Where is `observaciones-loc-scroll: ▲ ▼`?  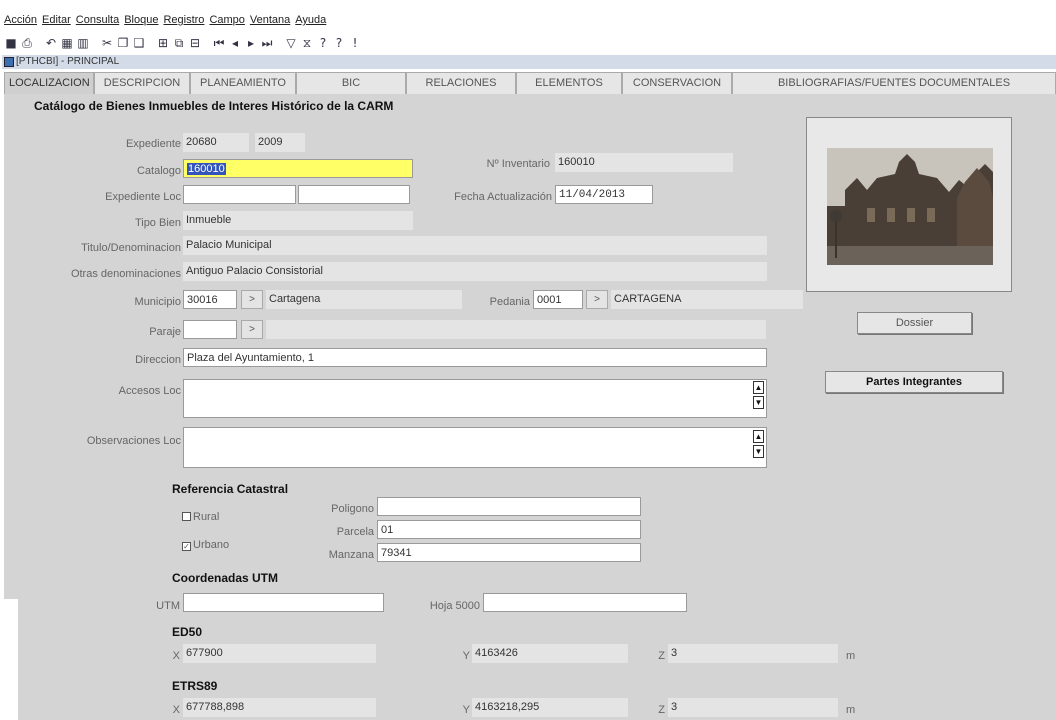 observaciones-loc-scroll: ▲ ▼ is located at coordinates (757, 447).